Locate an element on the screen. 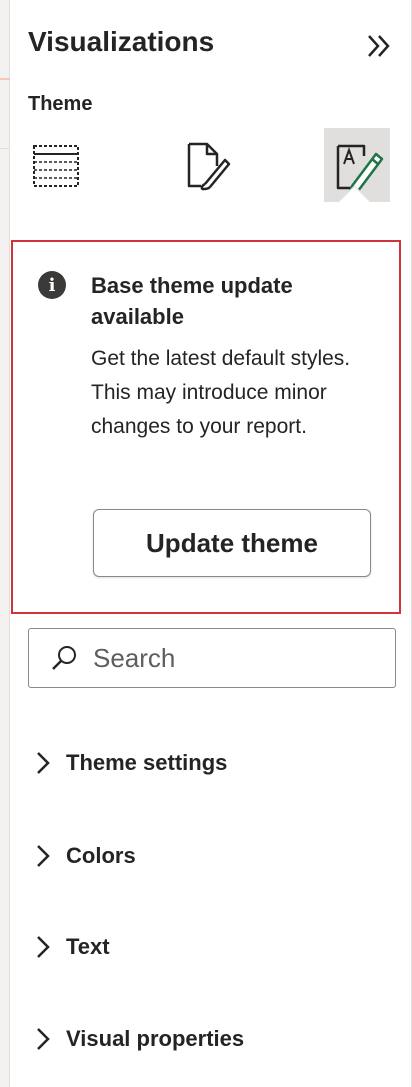 Image resolution: width=412 pixels, height=1087 pixels. search-field is located at coordinates (212, 658).